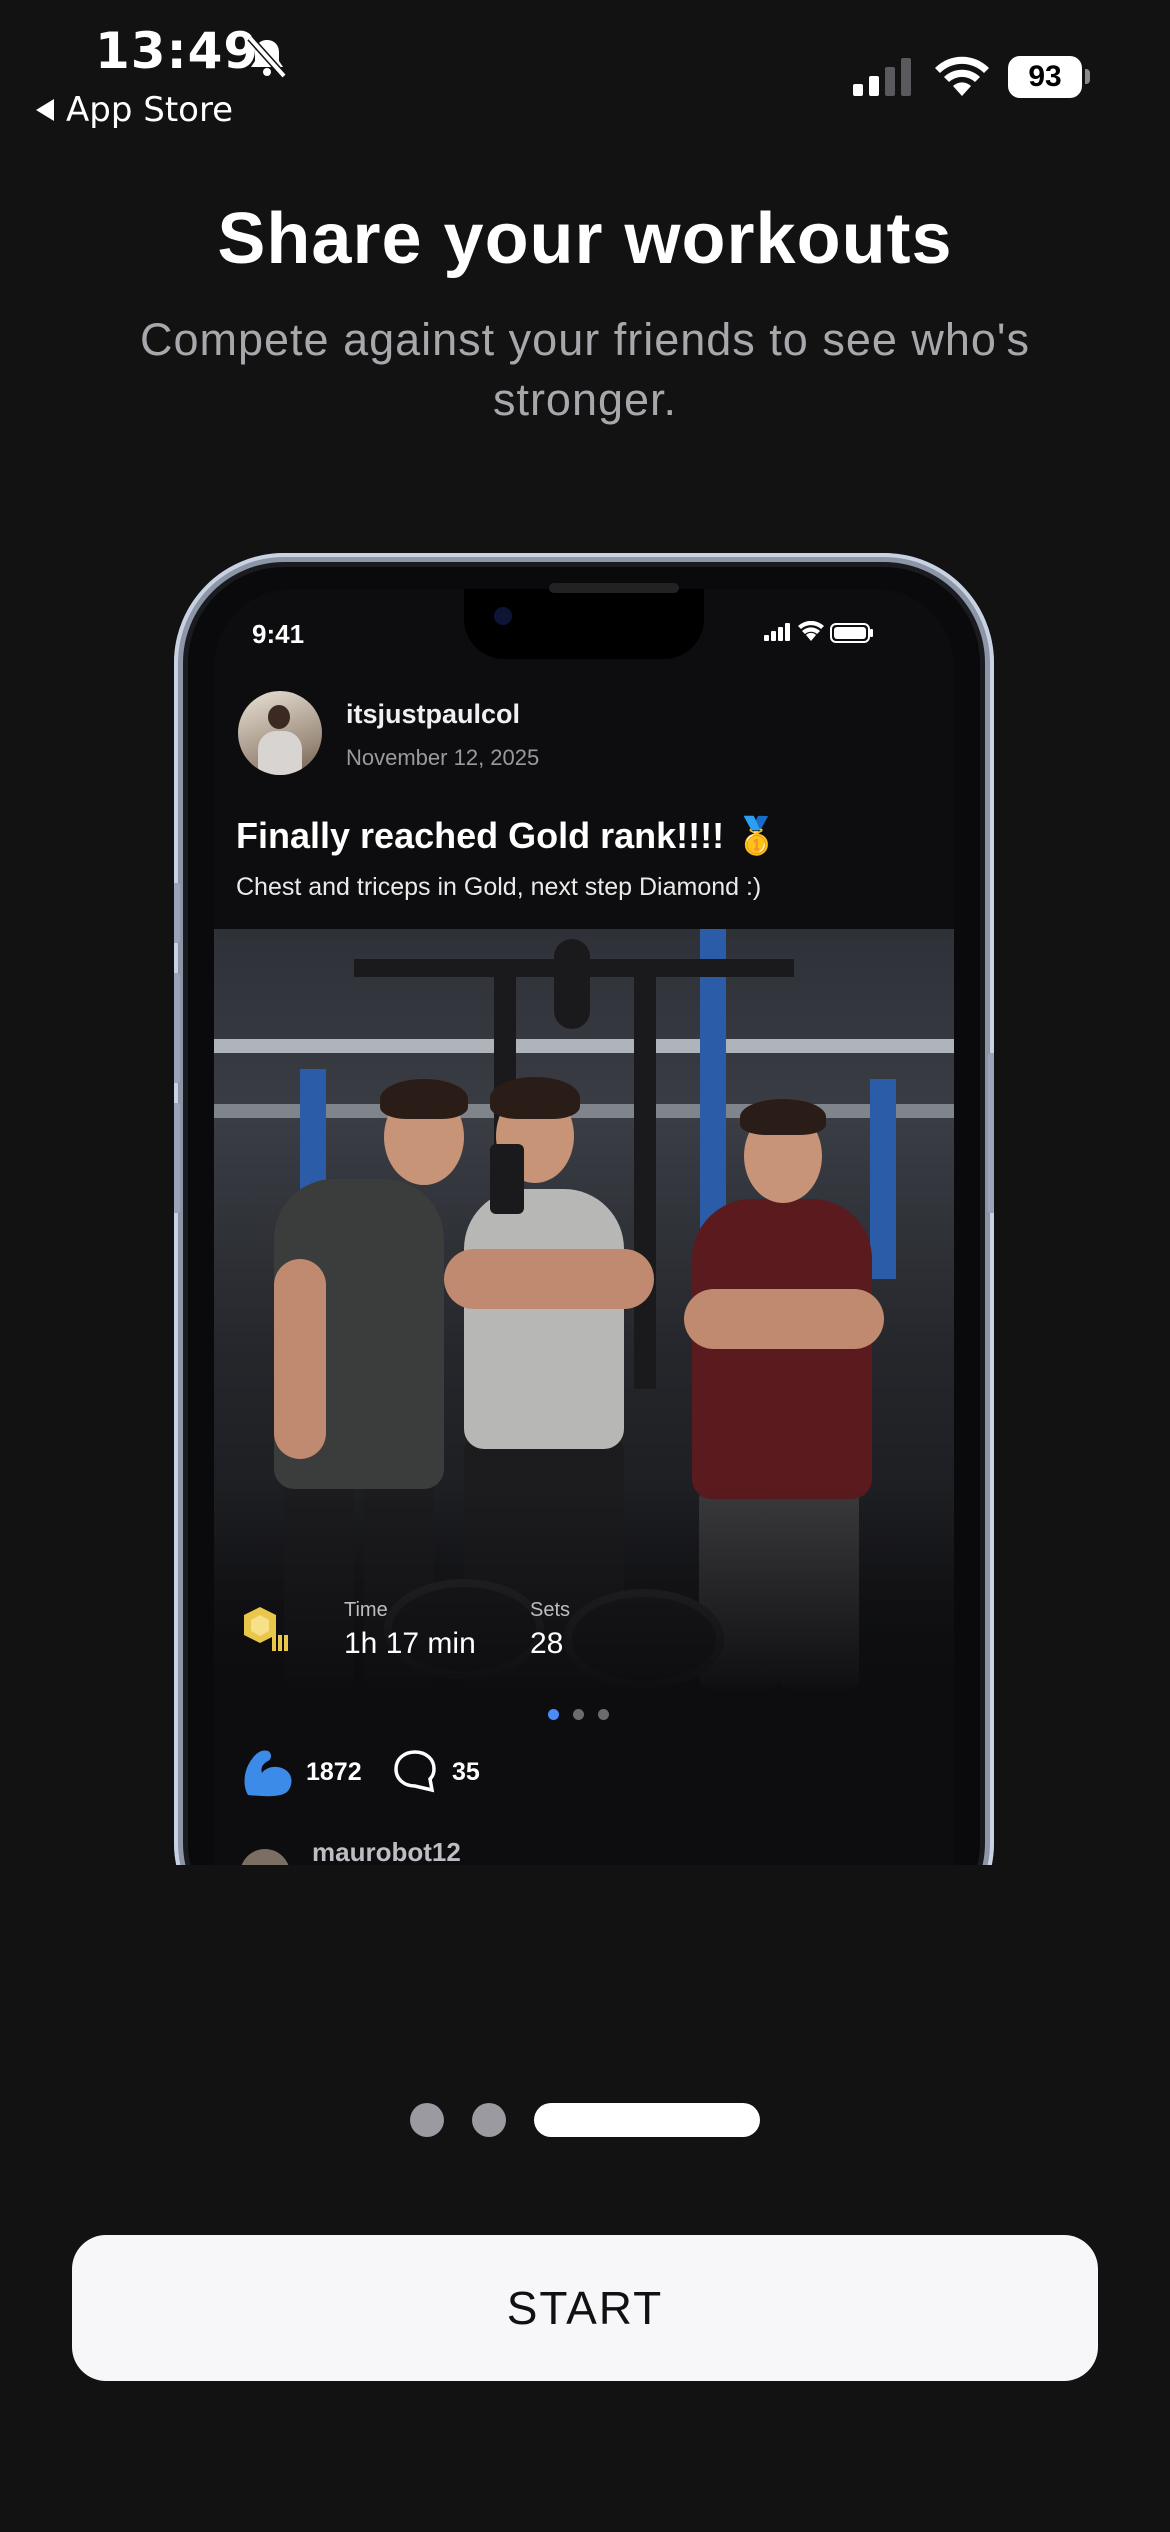 The height and width of the screenshot is (2532, 1170). Describe the element at coordinates (266, 1629) in the screenshot. I see `gold-rank-badge-icon` at that location.